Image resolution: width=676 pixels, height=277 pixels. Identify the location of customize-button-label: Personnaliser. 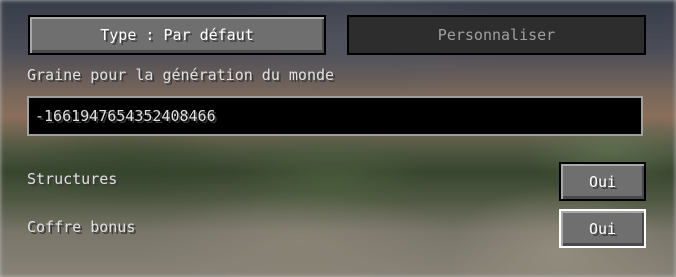
(496, 35).